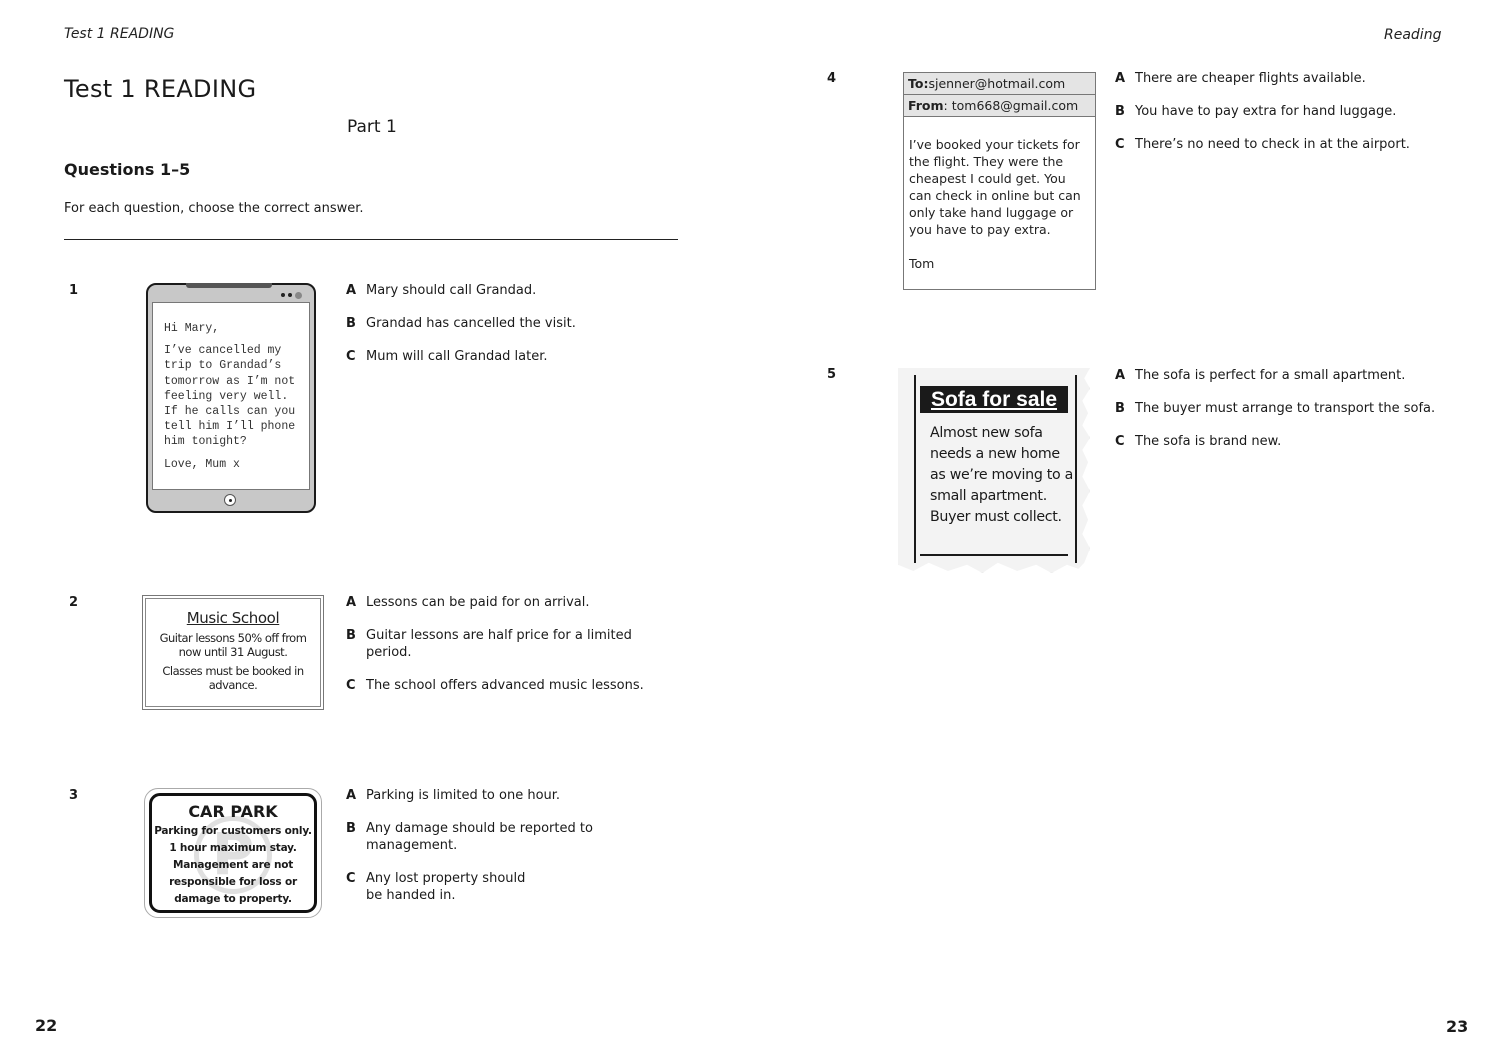  What do you see at coordinates (192, 328) in the screenshot?
I see `message-greeting: Hi Mary,` at bounding box center [192, 328].